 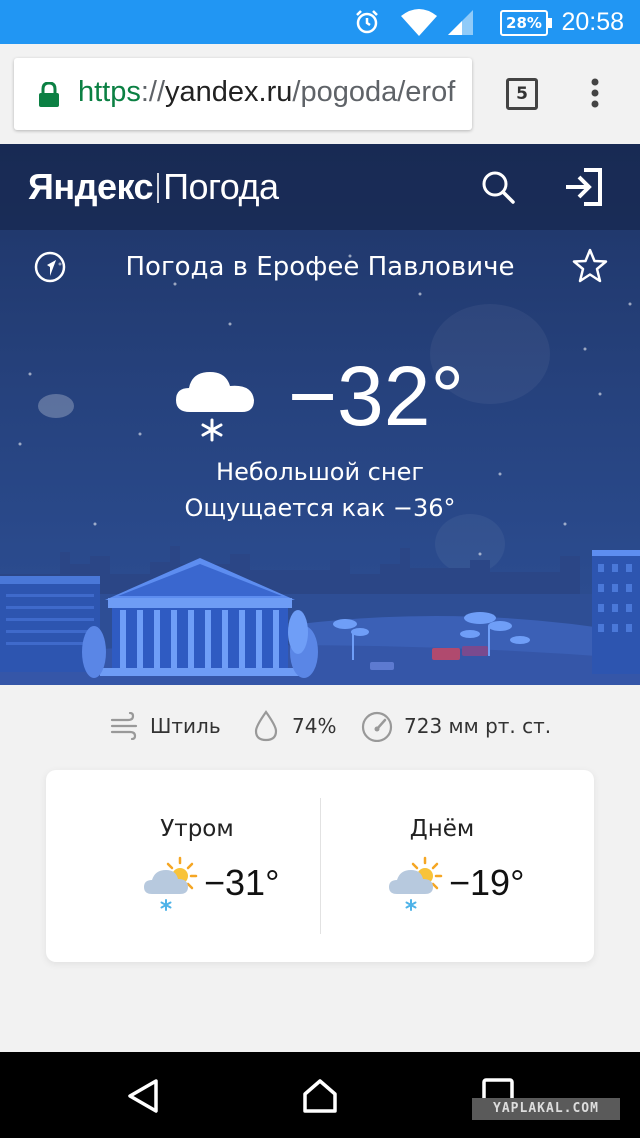 I want to click on cell-signal-icon, so click(x=460, y=22).